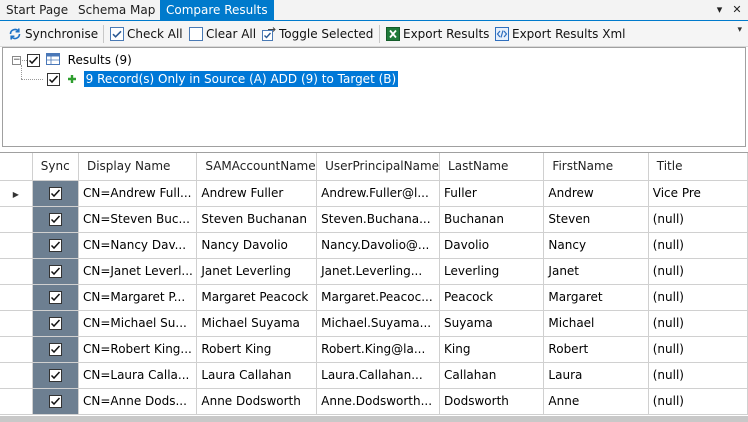  What do you see at coordinates (437, 34) in the screenshot?
I see `export-results-button: Export Results` at bounding box center [437, 34].